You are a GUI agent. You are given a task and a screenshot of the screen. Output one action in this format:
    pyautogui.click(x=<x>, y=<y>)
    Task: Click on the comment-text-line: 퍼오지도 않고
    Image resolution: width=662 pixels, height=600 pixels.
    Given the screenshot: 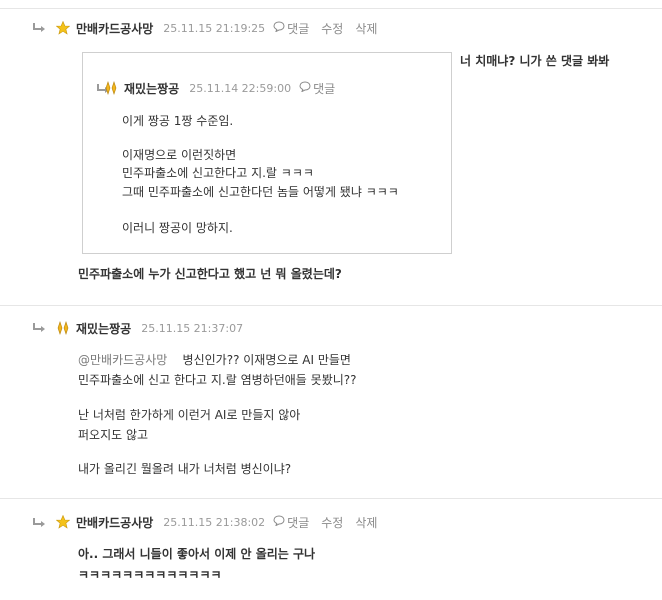 What is the action you would take?
    pyautogui.click(x=113, y=435)
    